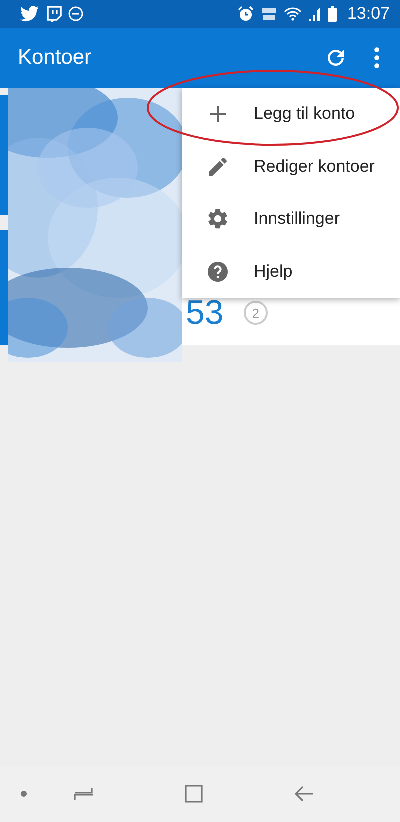  I want to click on count-badge: 2, so click(256, 313).